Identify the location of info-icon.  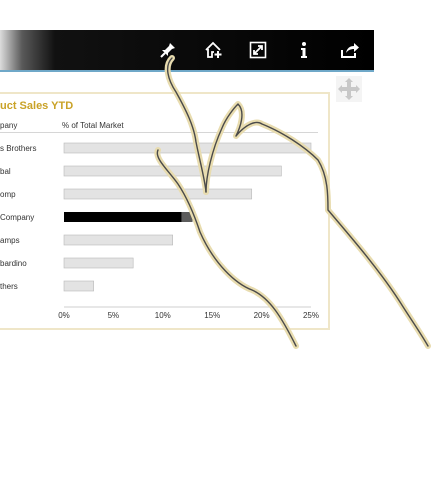
(304, 50).